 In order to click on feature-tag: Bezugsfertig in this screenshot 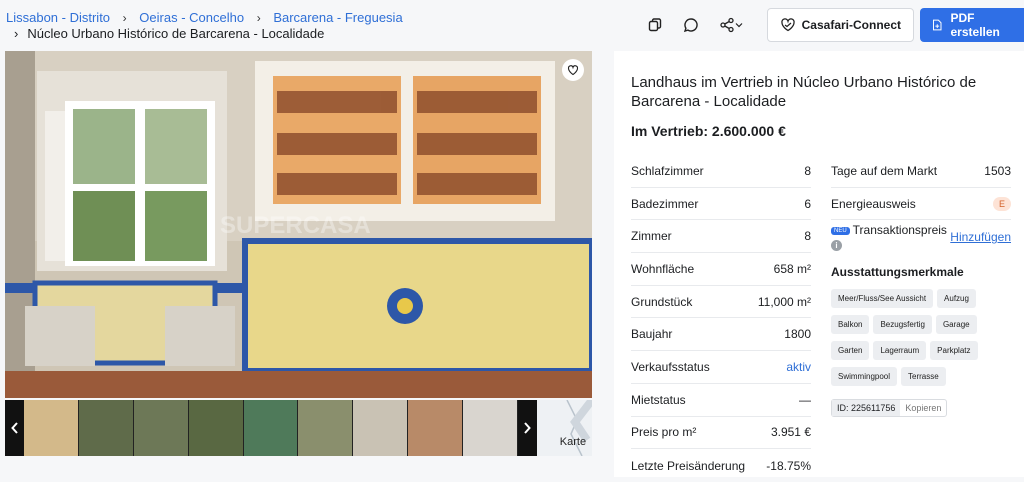, I will do `click(902, 324)`.